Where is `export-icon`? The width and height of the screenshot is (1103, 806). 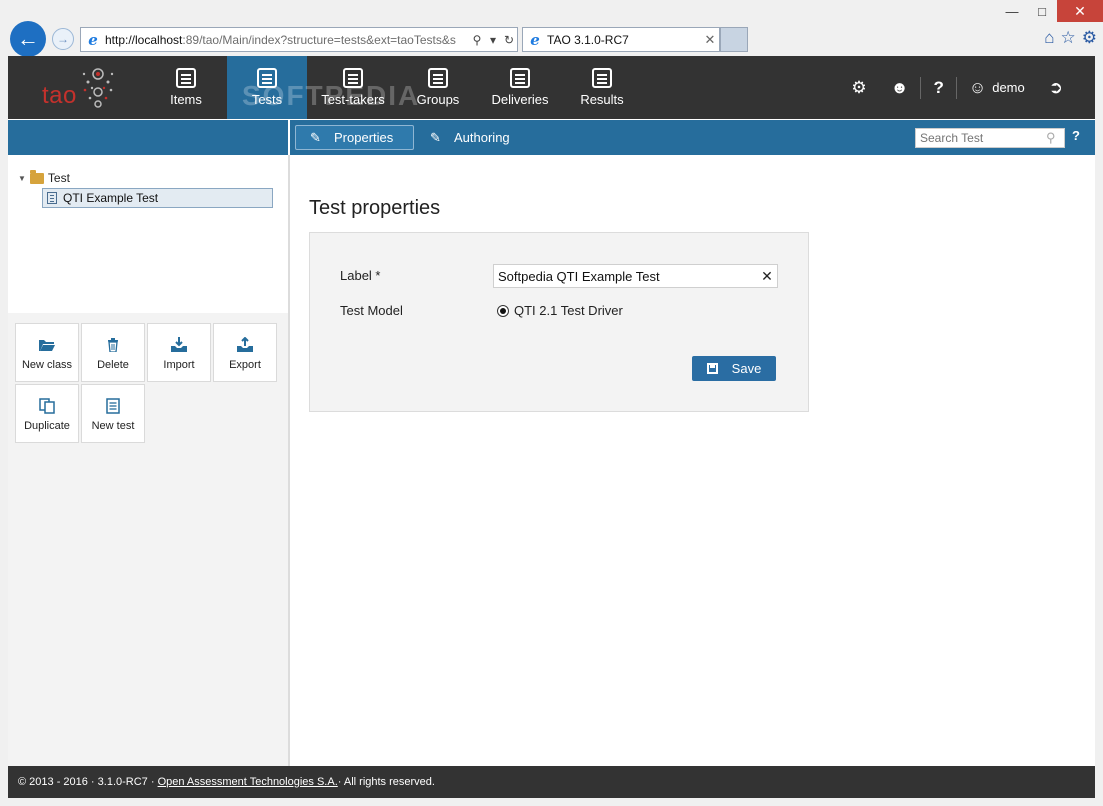 export-icon is located at coordinates (245, 345).